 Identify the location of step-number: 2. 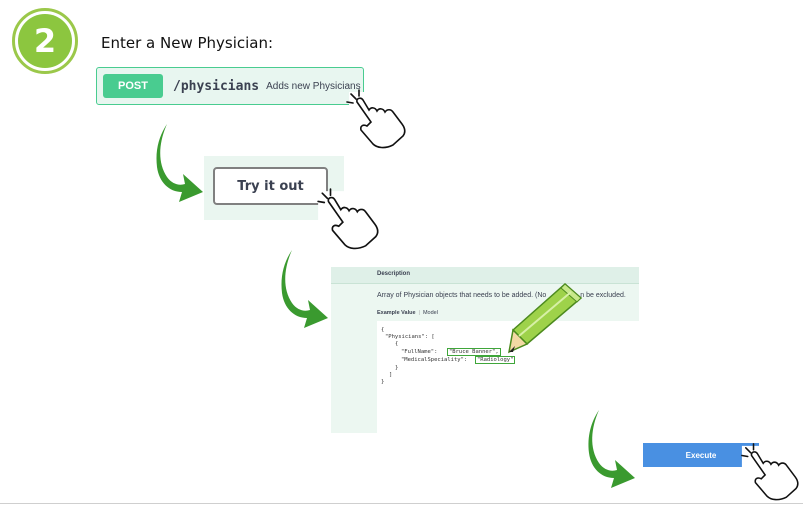
(45, 41).